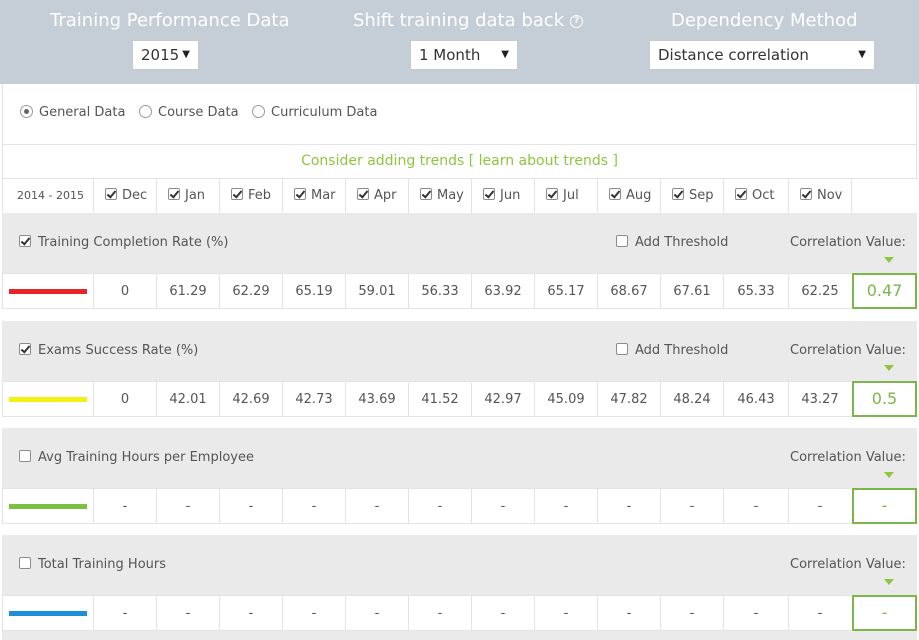 Image resolution: width=919 pixels, height=640 pixels. I want to click on value-cell: 46.43, so click(755, 399).